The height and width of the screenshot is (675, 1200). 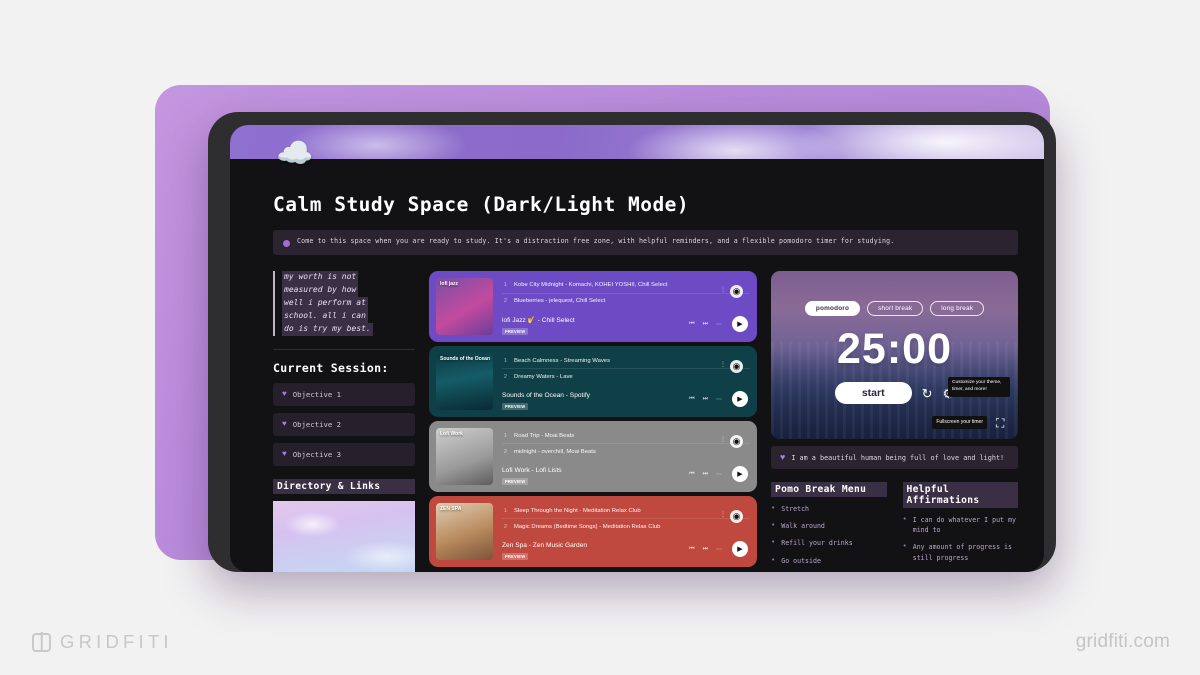 I want to click on settings-tooltip: Customize your theme, timer, and more!, so click(x=979, y=387).